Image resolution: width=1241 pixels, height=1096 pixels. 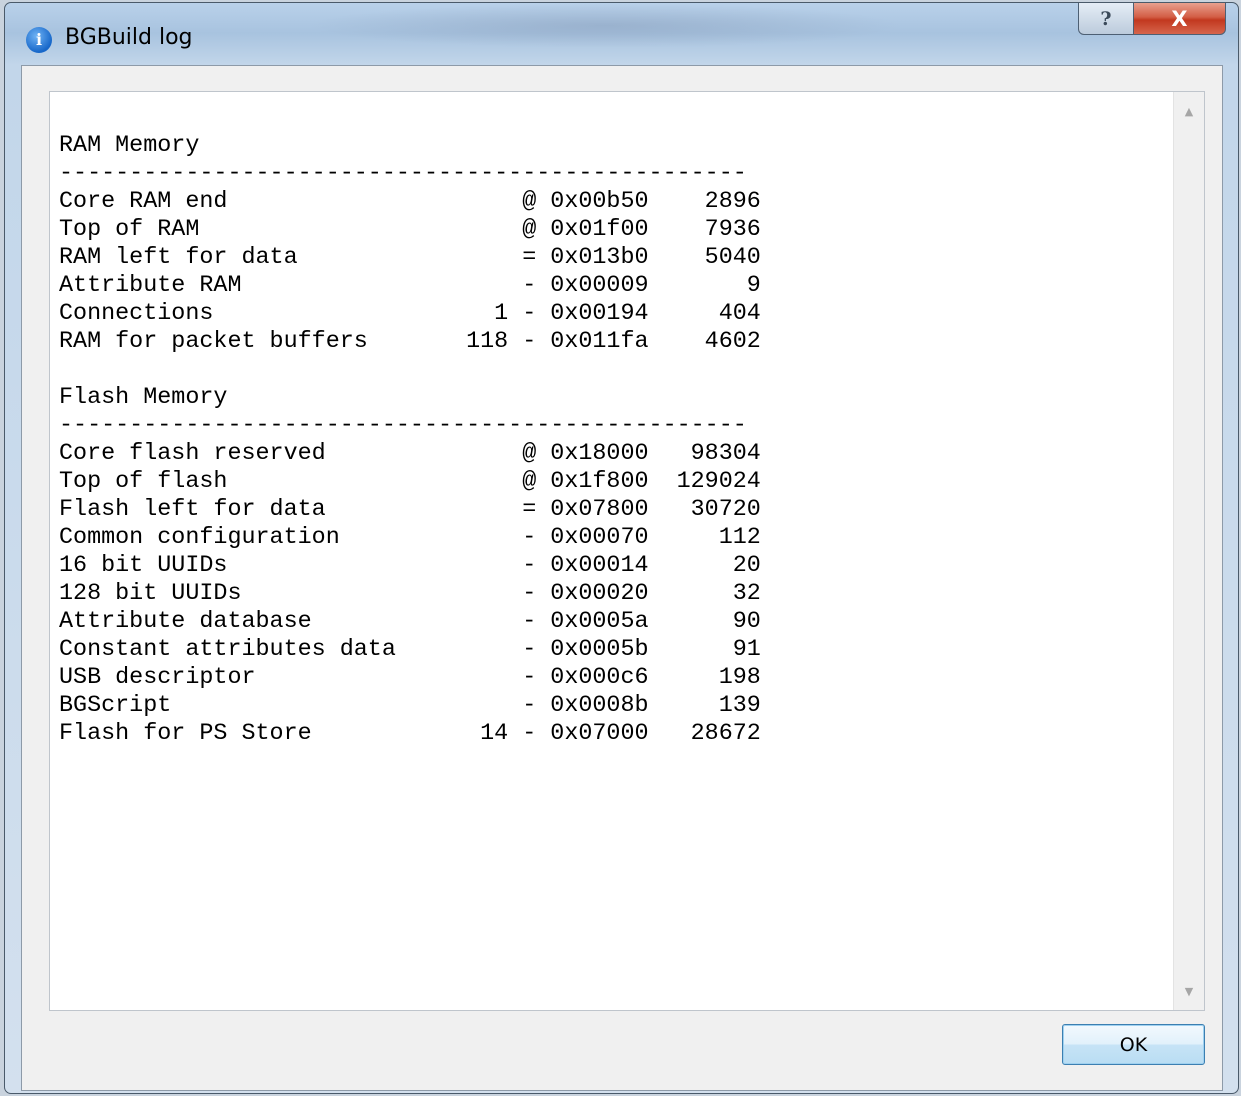 I want to click on window-title: BGBuild log, so click(x=129, y=37).